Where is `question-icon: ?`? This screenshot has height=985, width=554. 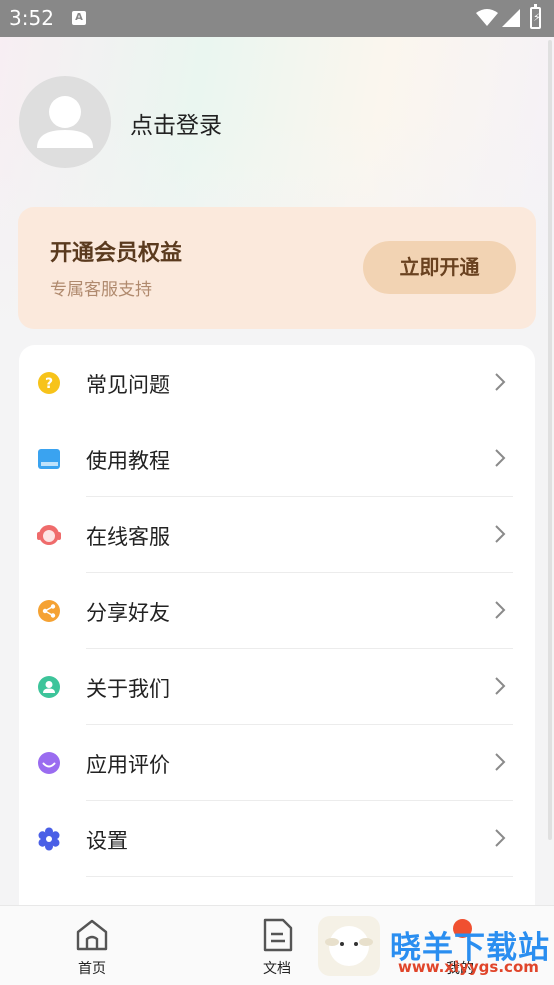
question-icon: ? is located at coordinates (49, 383).